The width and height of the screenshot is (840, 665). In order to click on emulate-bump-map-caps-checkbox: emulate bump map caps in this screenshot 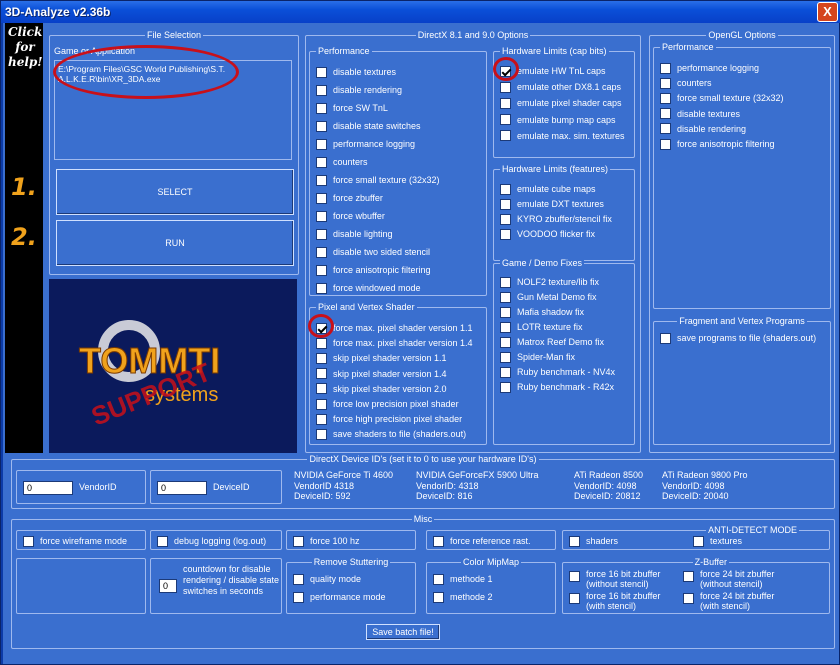, I will do `click(558, 120)`.